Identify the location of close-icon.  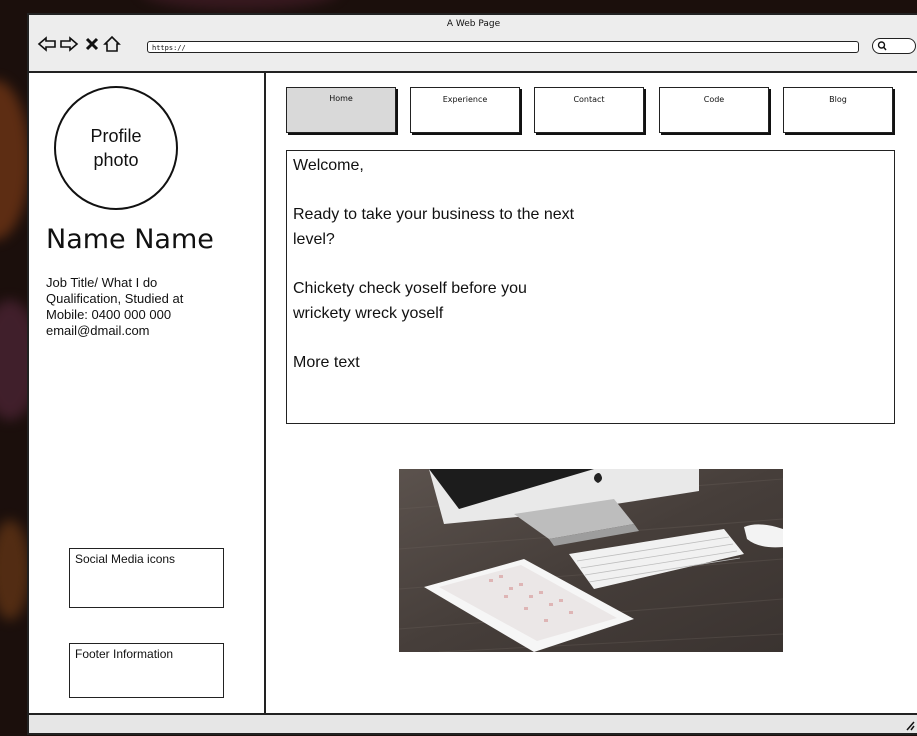
(92, 44).